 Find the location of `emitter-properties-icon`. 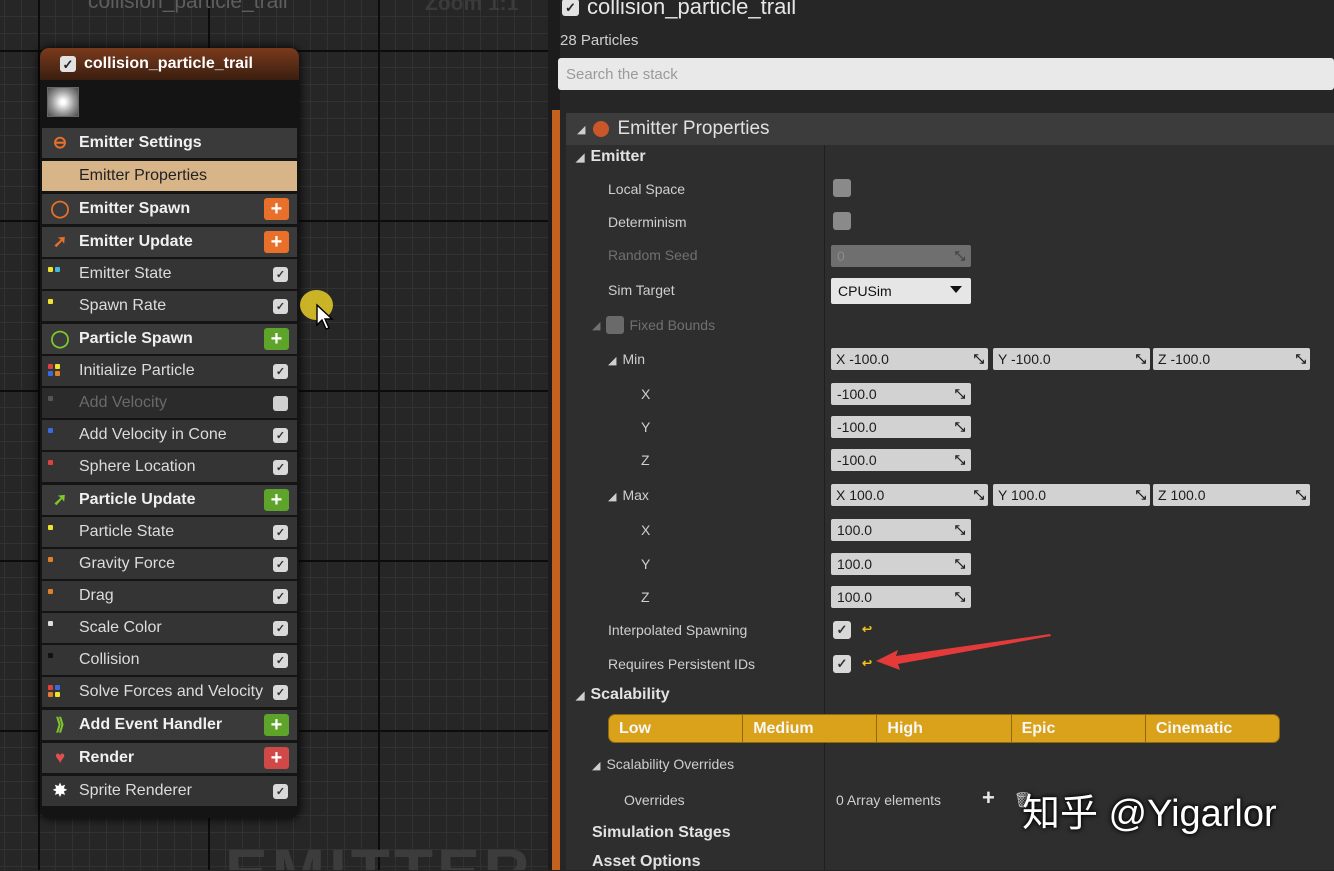

emitter-properties-icon is located at coordinates (601, 129).